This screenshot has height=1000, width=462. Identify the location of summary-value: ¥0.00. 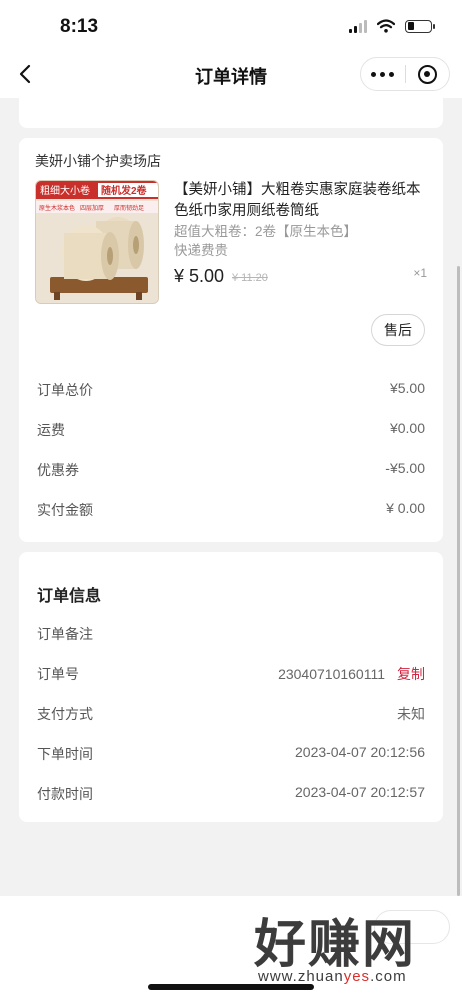
(407, 428).